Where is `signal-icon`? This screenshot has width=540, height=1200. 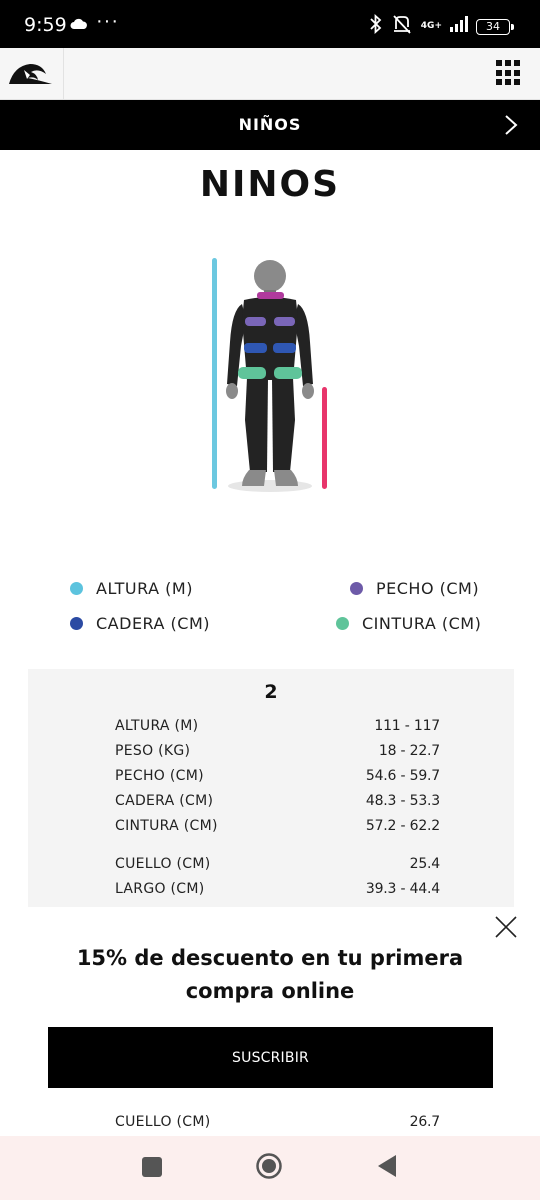
signal-icon is located at coordinates (459, 26).